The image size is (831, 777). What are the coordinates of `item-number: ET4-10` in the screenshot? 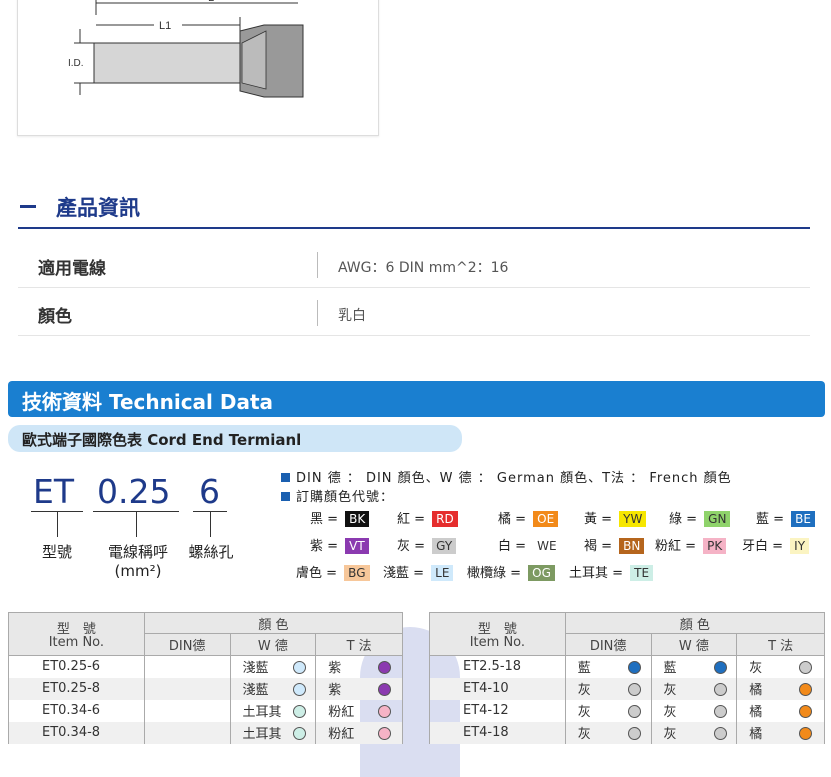 It's located at (497, 688).